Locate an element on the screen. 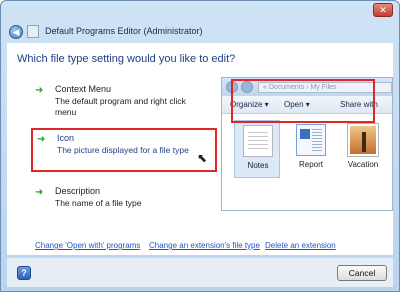  option-description: The picture displayed for a file type is located at coordinates (123, 150).